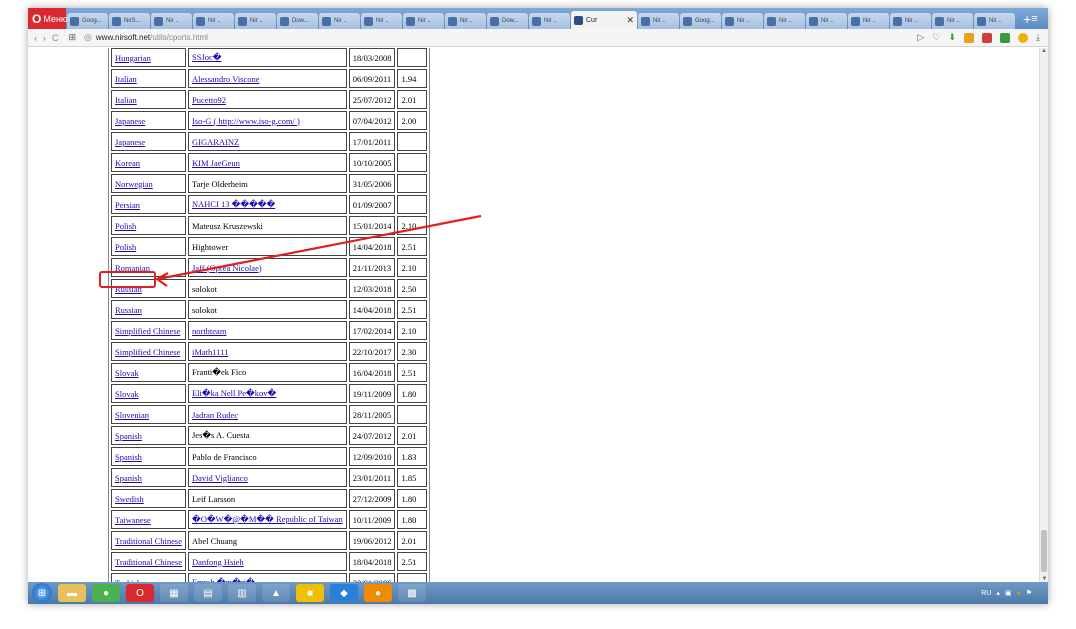 Image resolution: width=1076 pixels, height=629 pixels. I want to click on clock, so click(1039, 593).